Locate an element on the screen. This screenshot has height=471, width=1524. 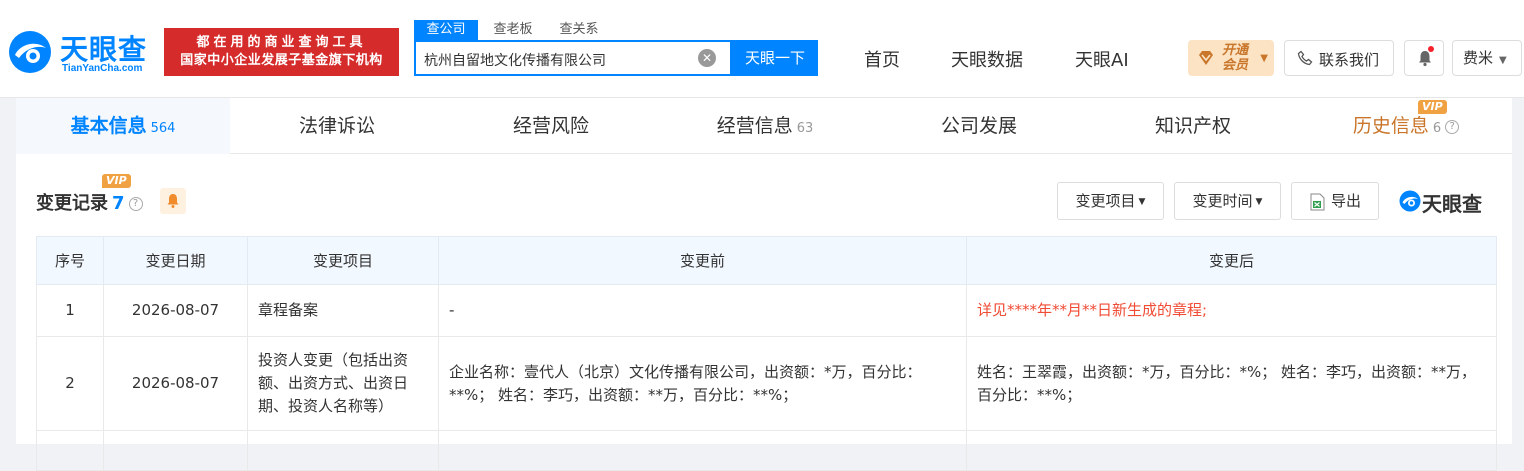
logo-text: 天眼查 is located at coordinates (104, 49).